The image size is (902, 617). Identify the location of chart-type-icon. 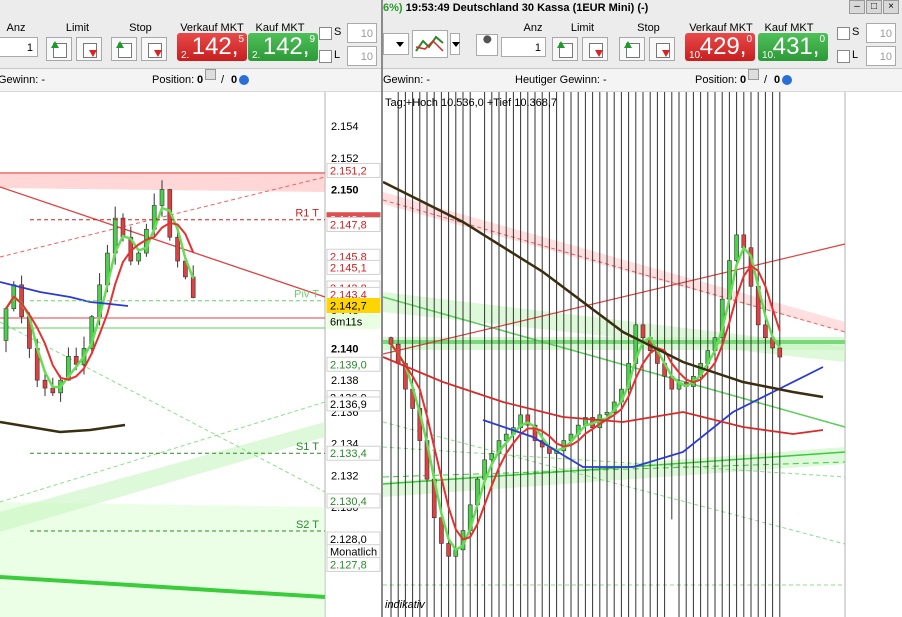
(430, 44).